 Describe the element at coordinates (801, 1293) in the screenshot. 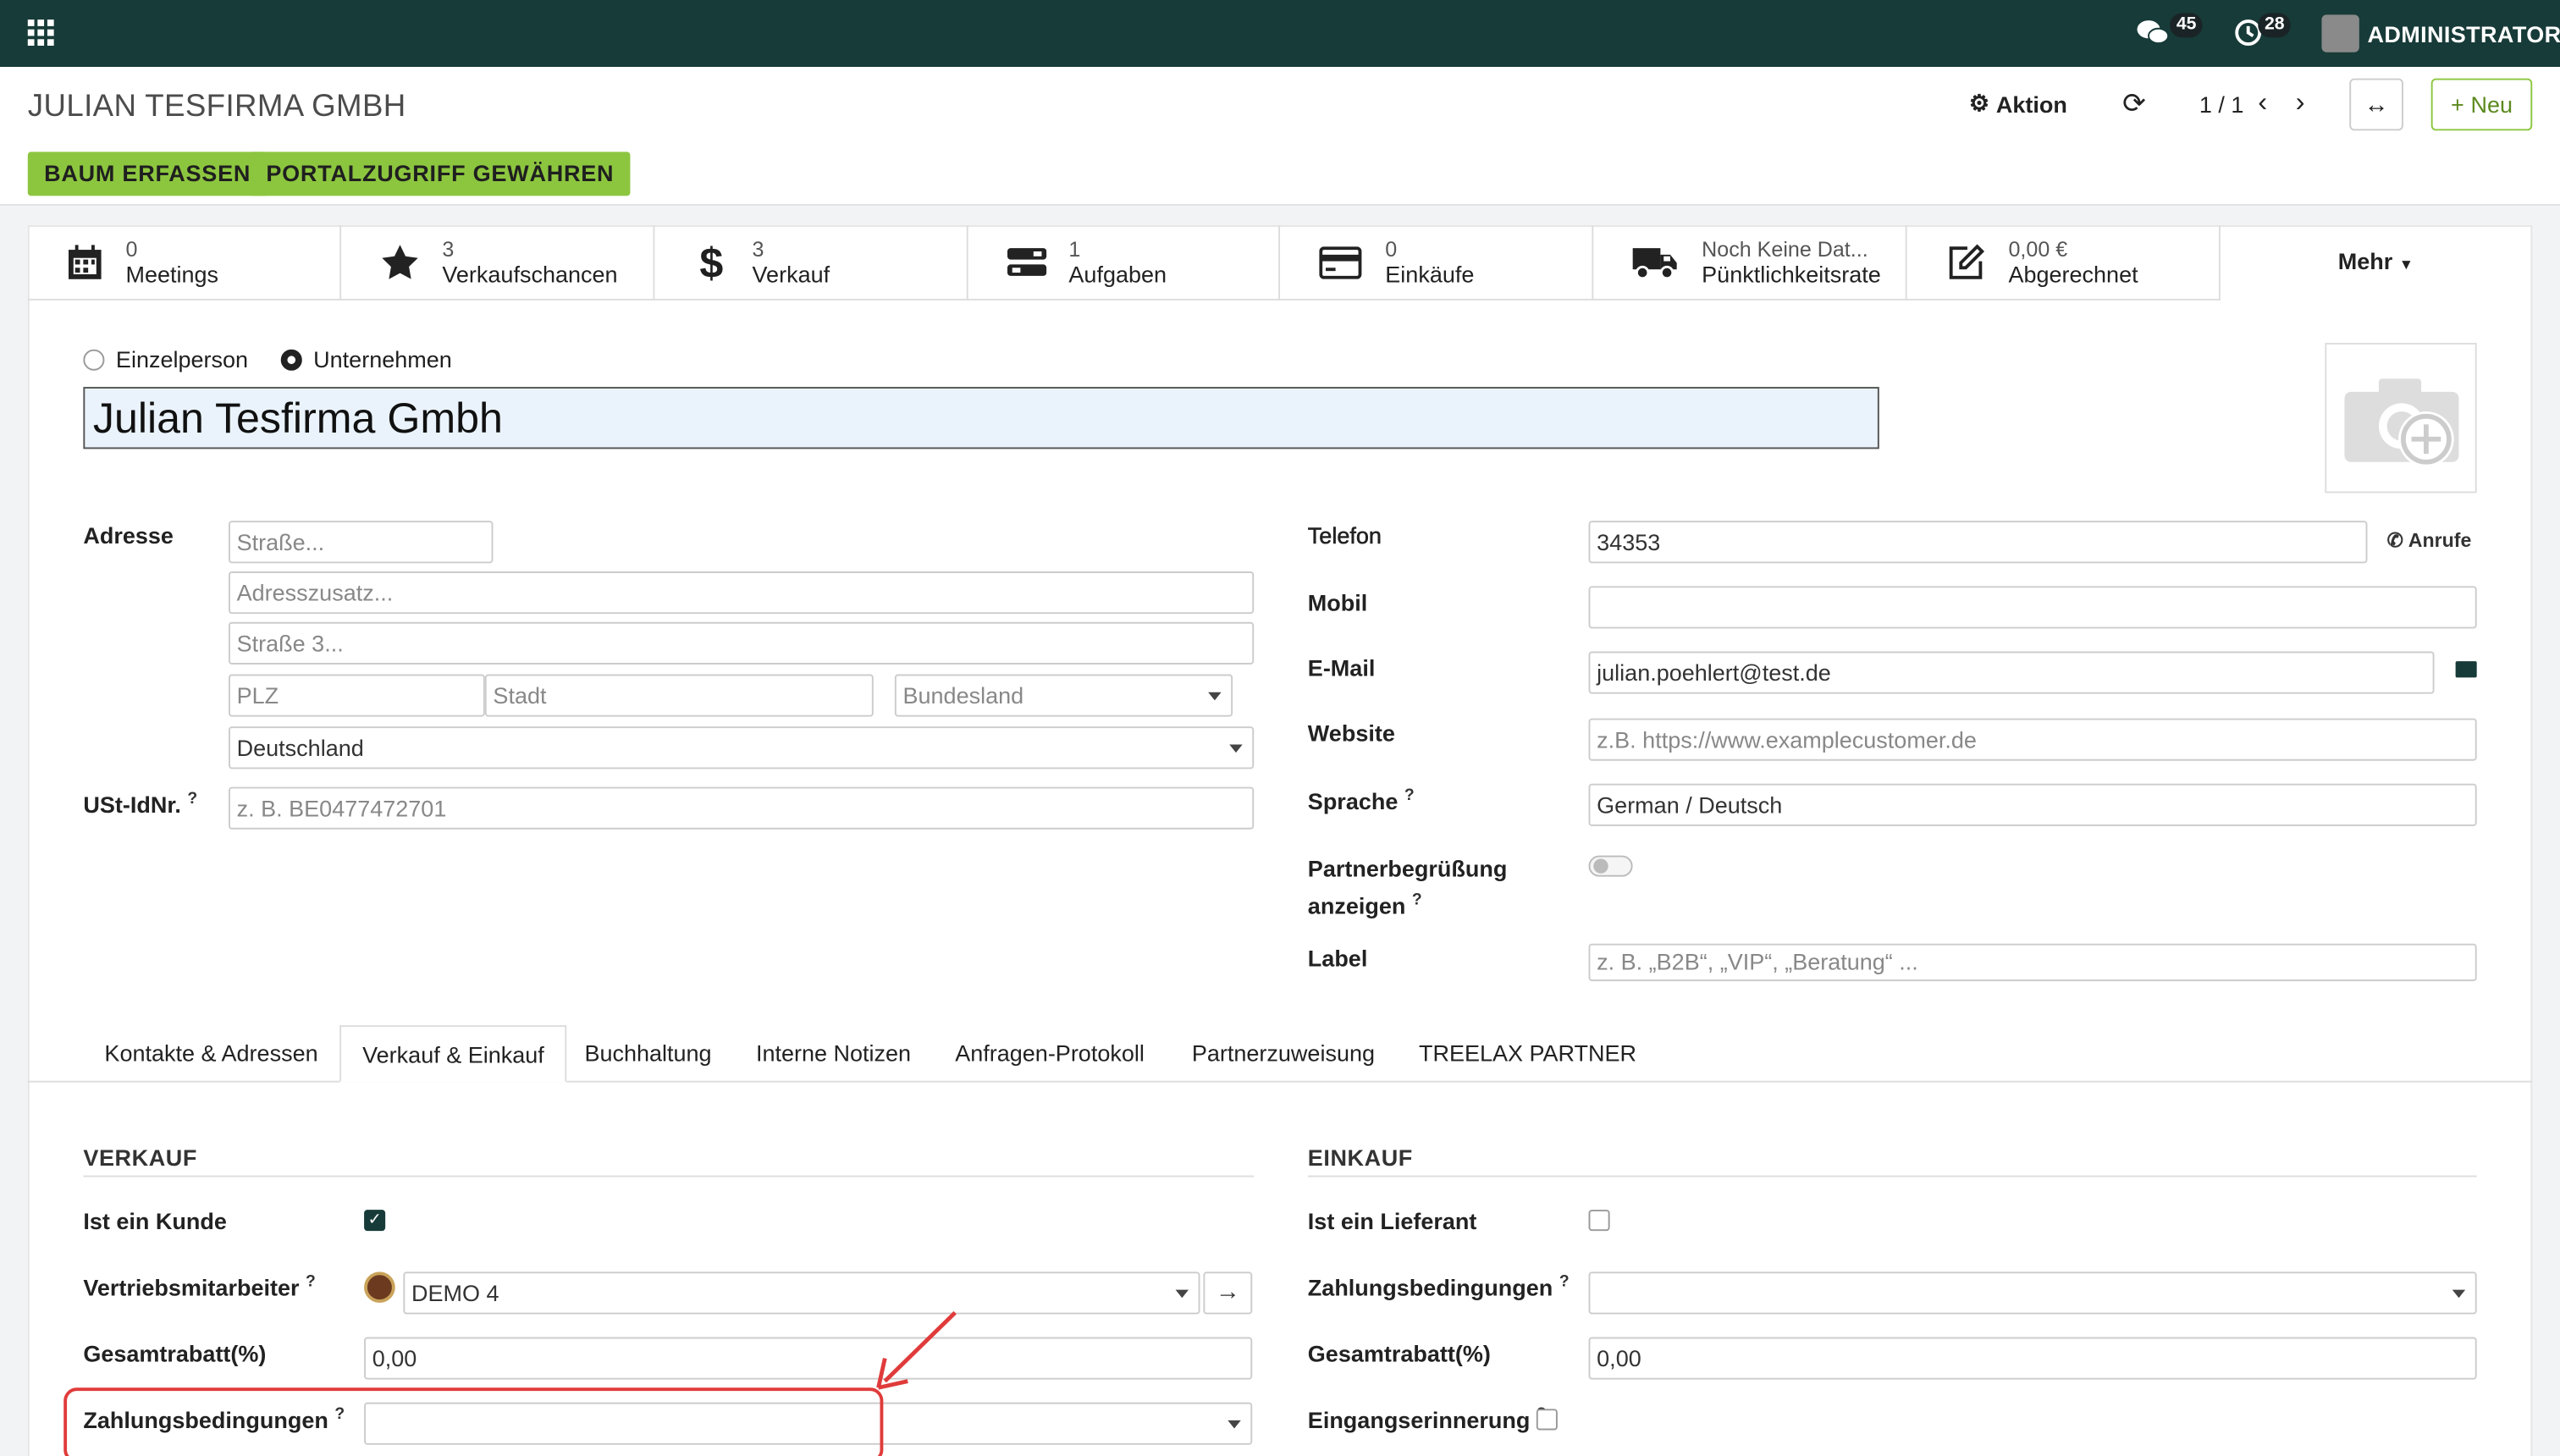

I see `salesperson-select: DEMO 4` at that location.